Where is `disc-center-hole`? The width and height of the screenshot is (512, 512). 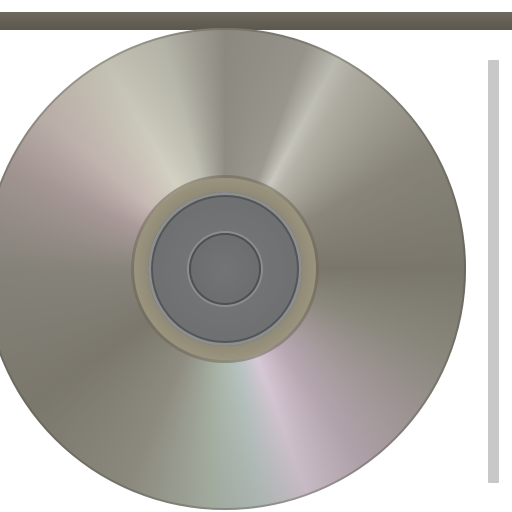 disc-center-hole is located at coordinates (225, 269).